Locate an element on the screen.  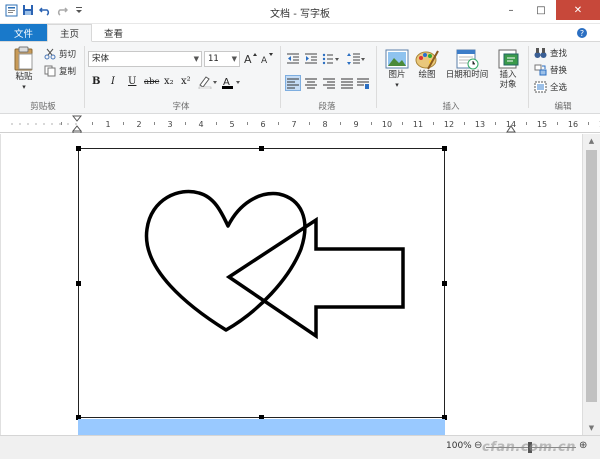
paragraph-settings-icon is located at coordinates (363, 83).